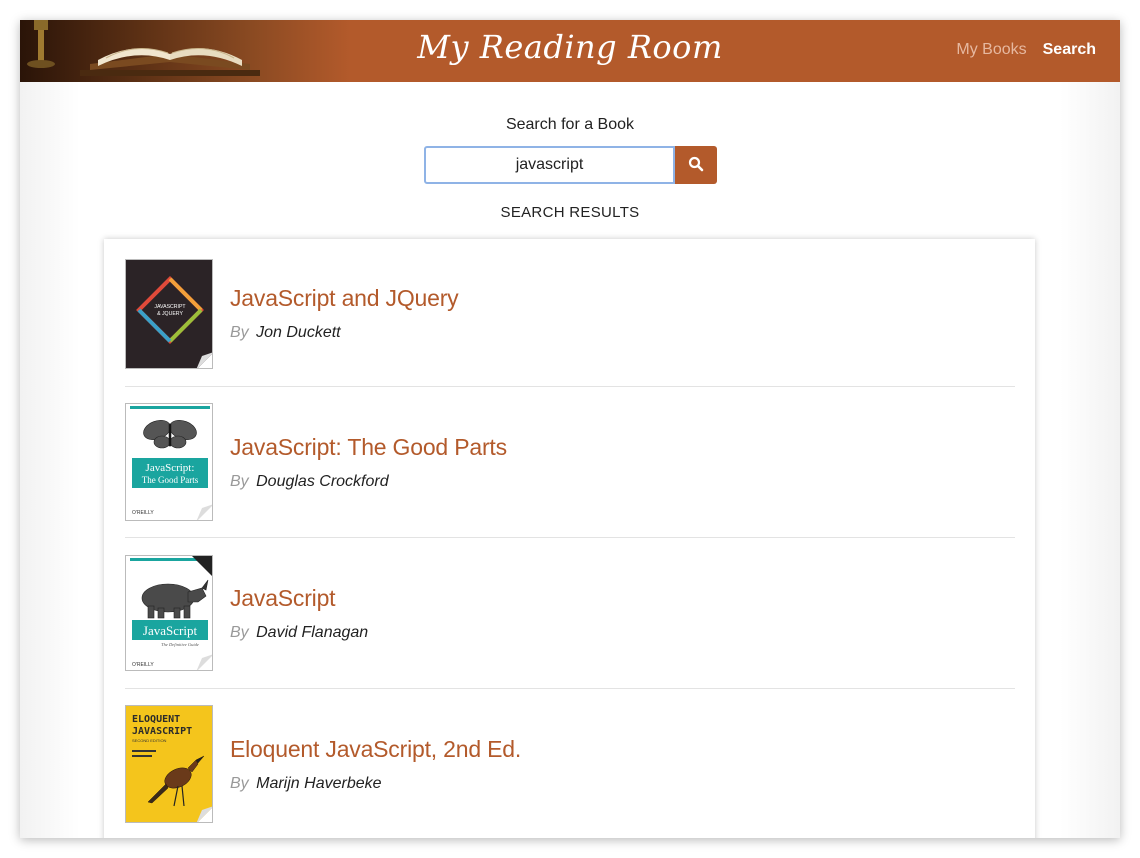  I want to click on top-navbar: My Reading Room My Books Search, so click(570, 51).